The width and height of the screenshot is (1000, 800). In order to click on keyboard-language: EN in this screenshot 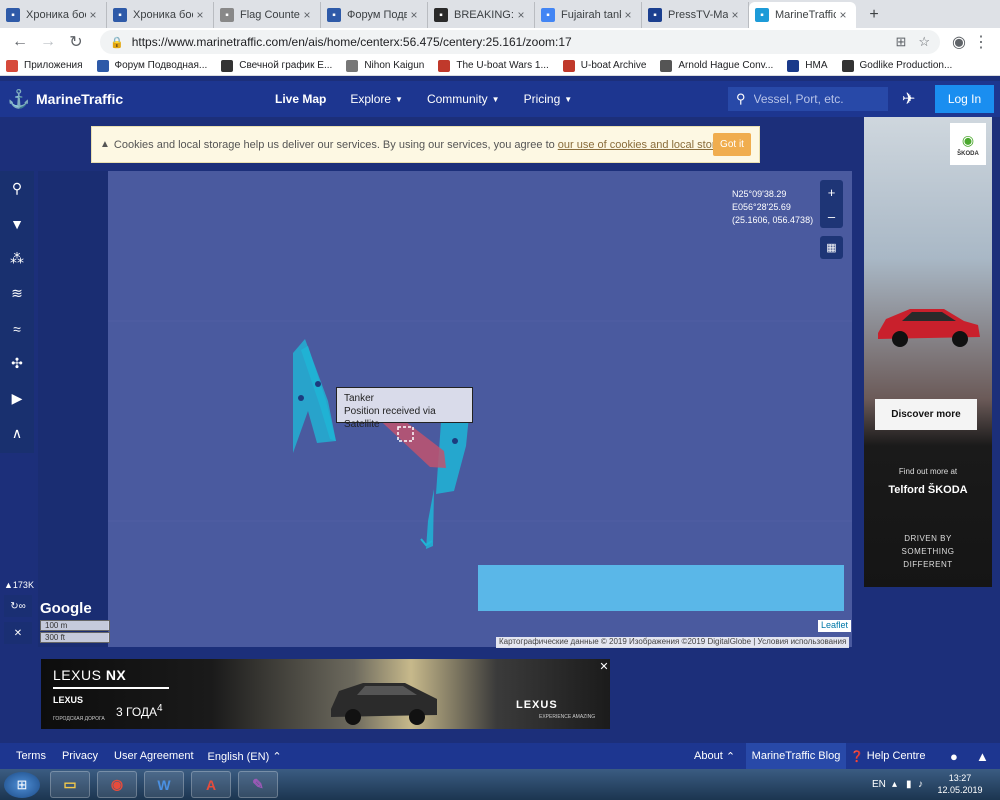, I will do `click(879, 784)`.